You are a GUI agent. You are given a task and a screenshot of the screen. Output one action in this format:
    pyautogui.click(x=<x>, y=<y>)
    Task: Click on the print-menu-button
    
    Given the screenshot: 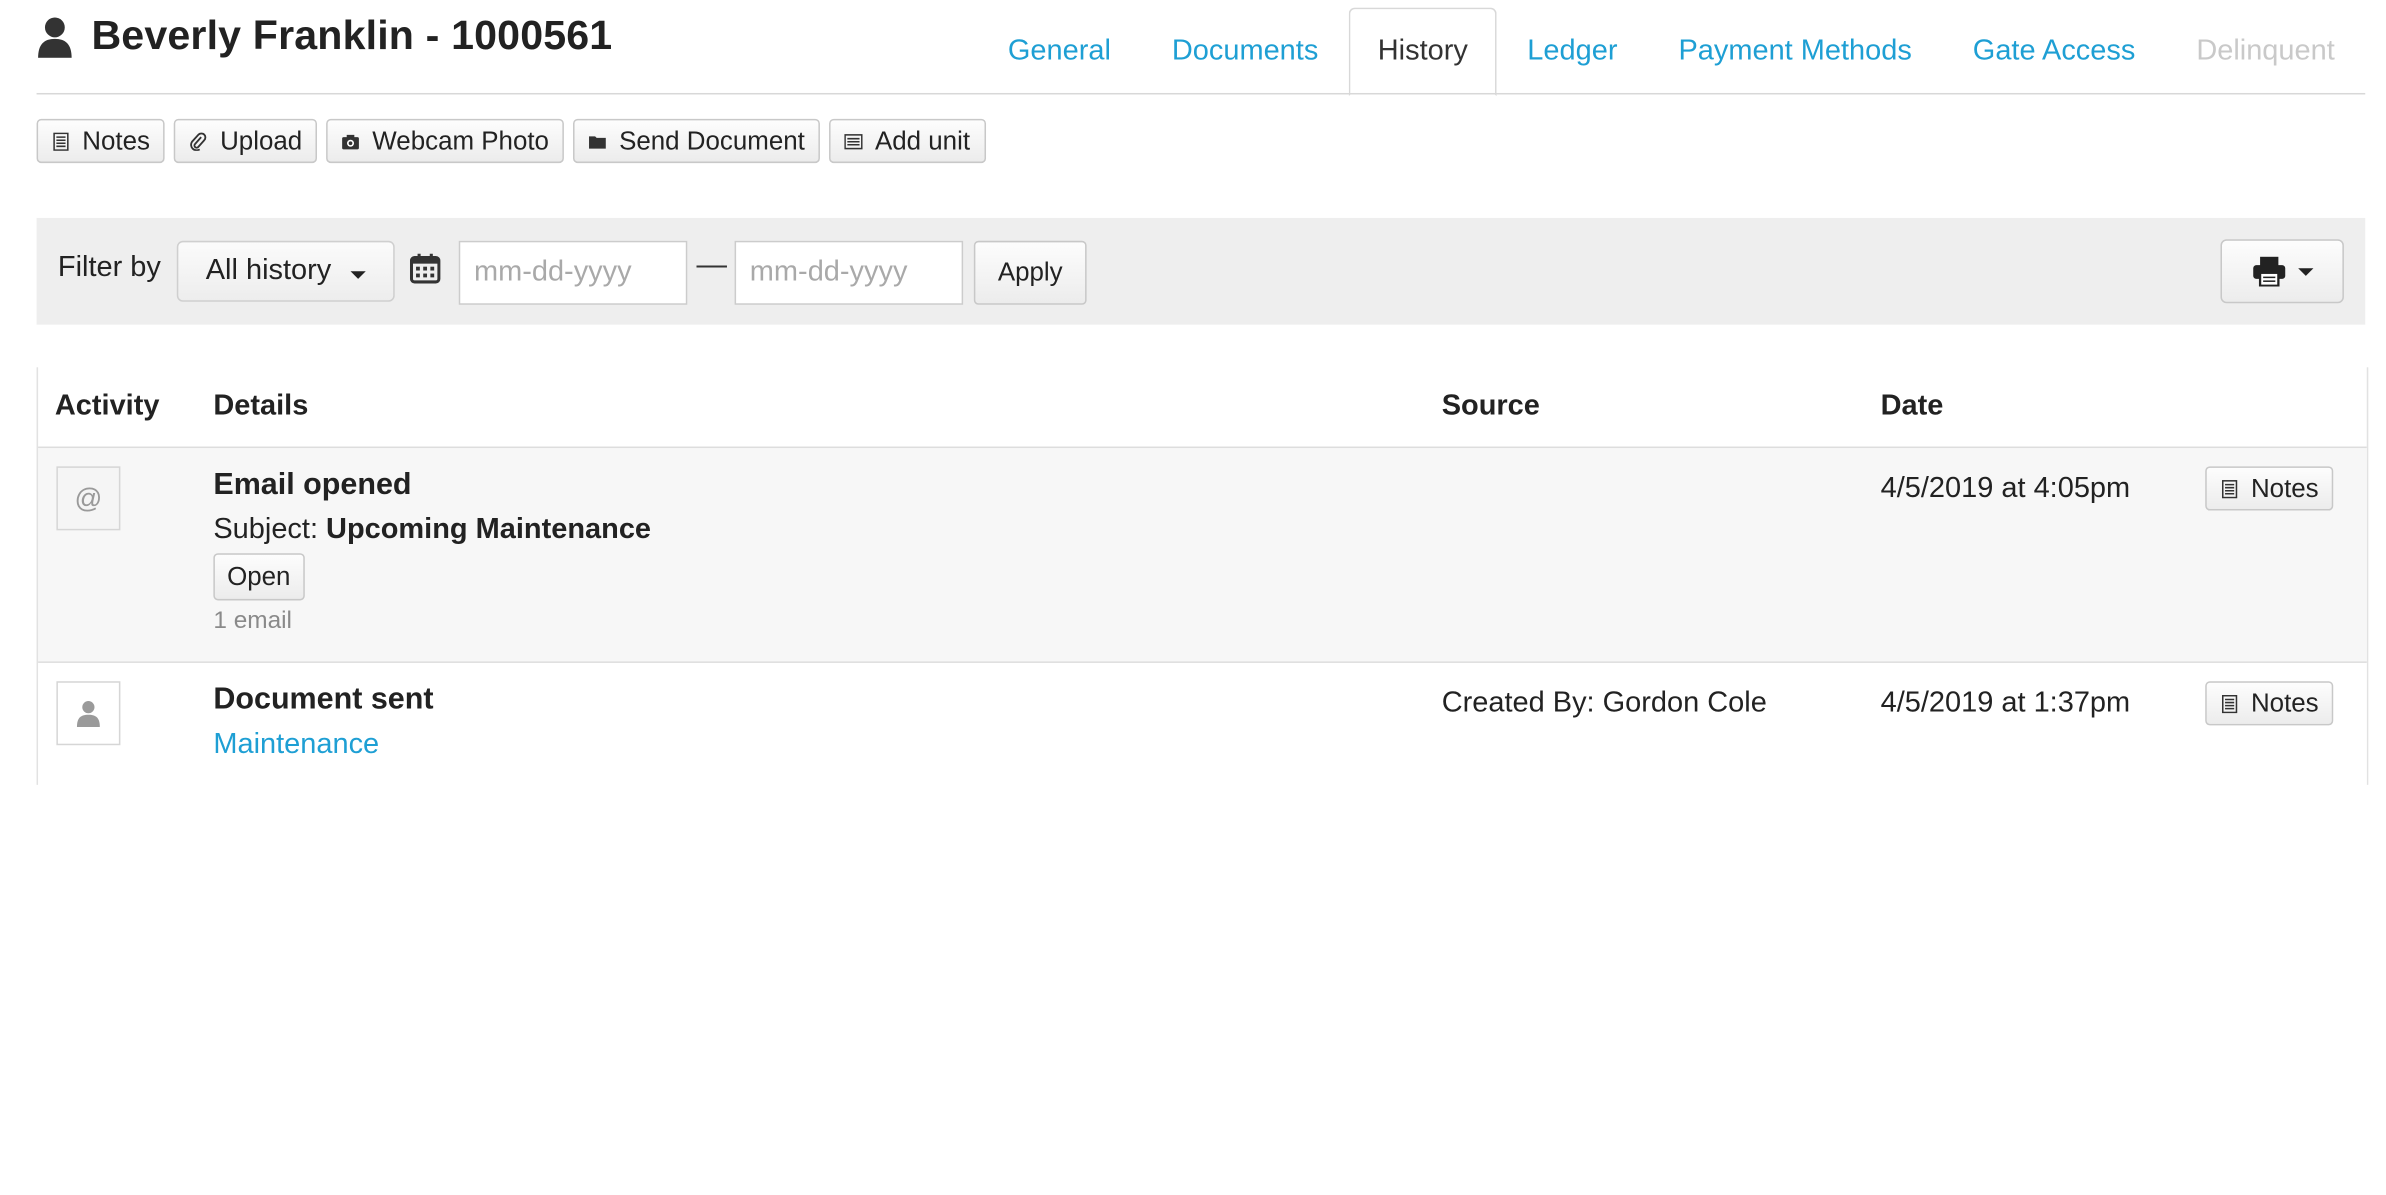 What is the action you would take?
    pyautogui.click(x=2282, y=271)
    